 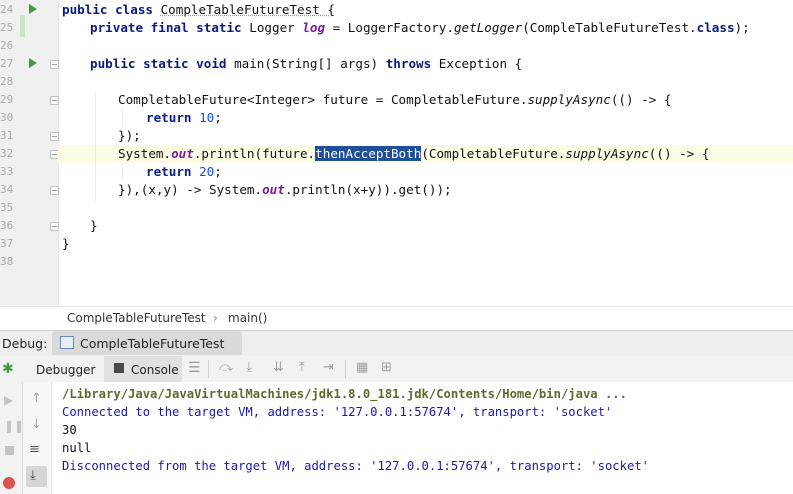 What do you see at coordinates (396, 318) in the screenshot?
I see `breadcrumb: CompleTableFutureTest › main()` at bounding box center [396, 318].